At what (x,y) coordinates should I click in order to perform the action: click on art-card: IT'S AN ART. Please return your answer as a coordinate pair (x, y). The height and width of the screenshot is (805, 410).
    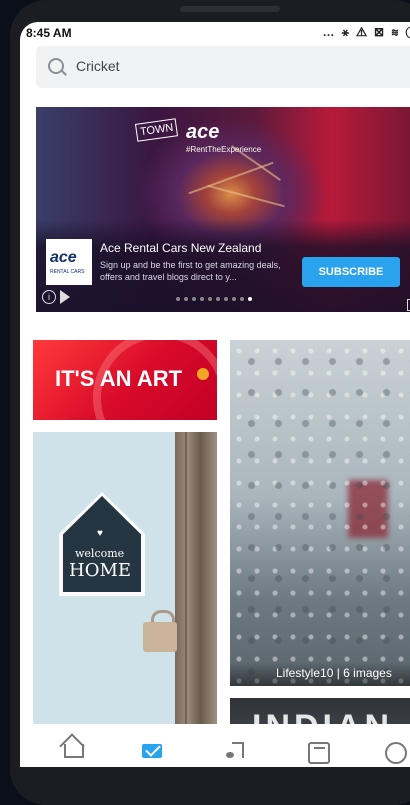
    Looking at the image, I should click on (125, 380).